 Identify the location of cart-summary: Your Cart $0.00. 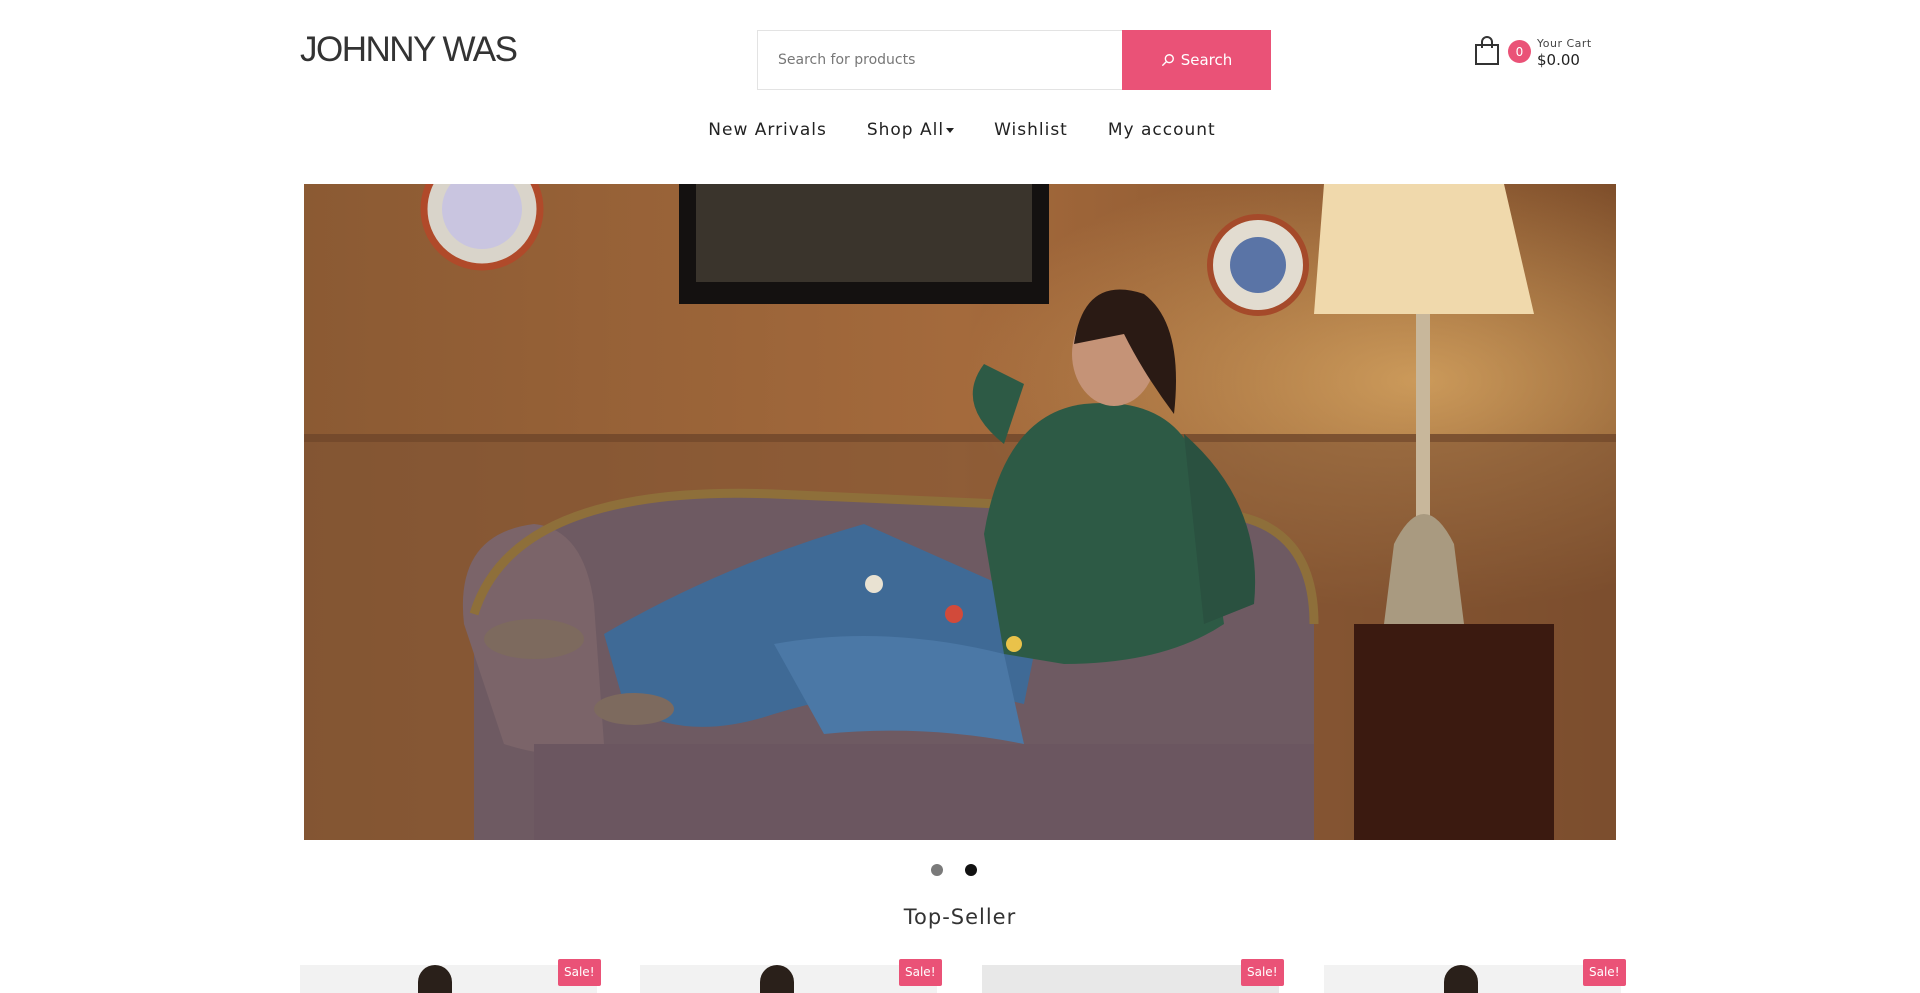
(1564, 53).